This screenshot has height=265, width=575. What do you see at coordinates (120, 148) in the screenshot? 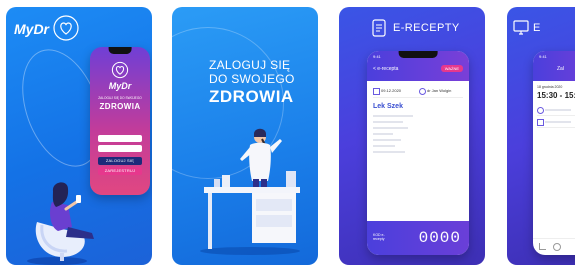
I see `password-field` at bounding box center [120, 148].